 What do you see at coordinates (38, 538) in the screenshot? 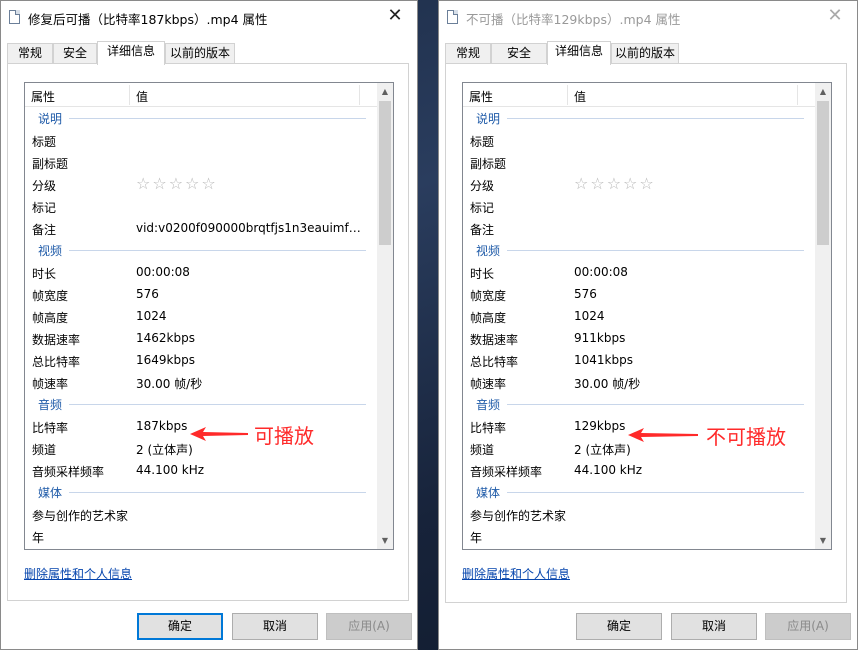
I see `property-name: 年` at bounding box center [38, 538].